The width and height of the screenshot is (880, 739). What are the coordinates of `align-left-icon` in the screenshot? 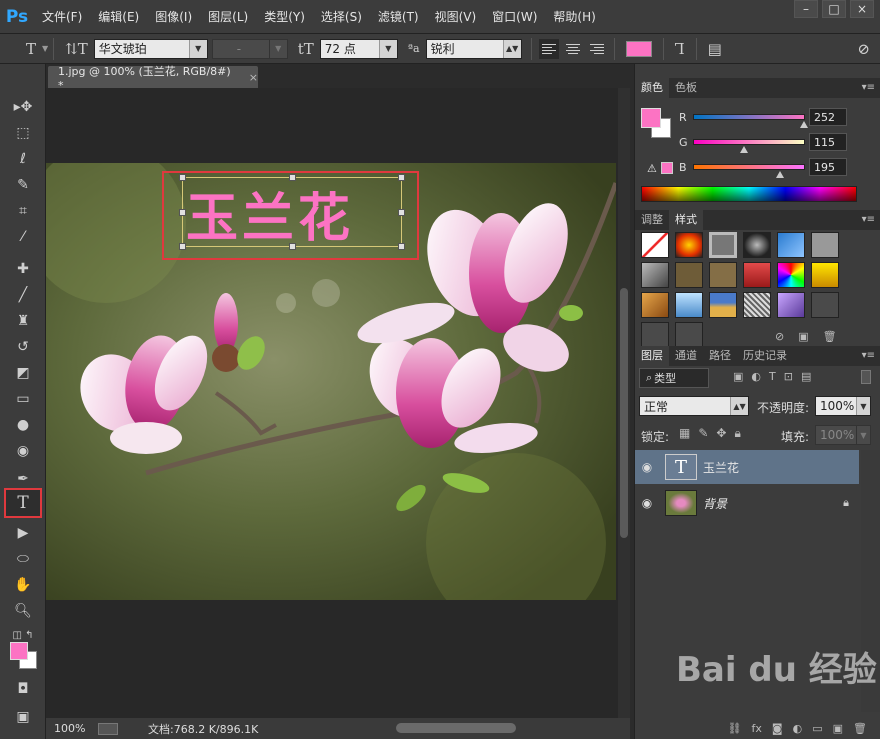 It's located at (548, 48).